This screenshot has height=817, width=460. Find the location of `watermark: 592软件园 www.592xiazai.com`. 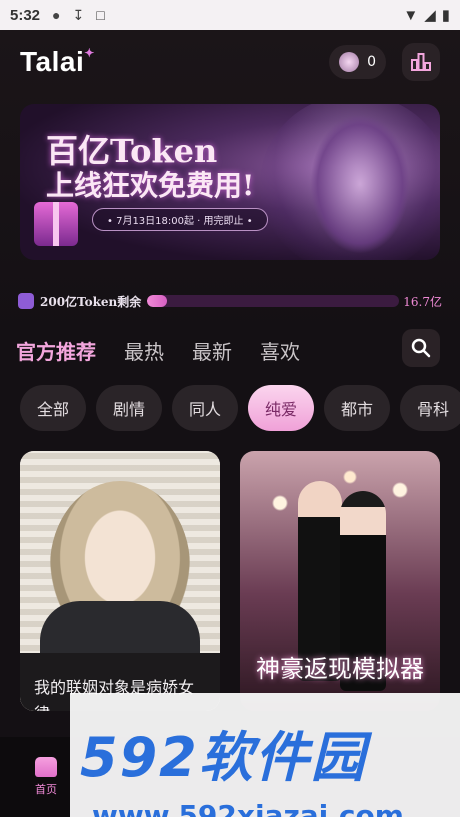

watermark: 592软件园 www.592xiazai.com is located at coordinates (265, 755).